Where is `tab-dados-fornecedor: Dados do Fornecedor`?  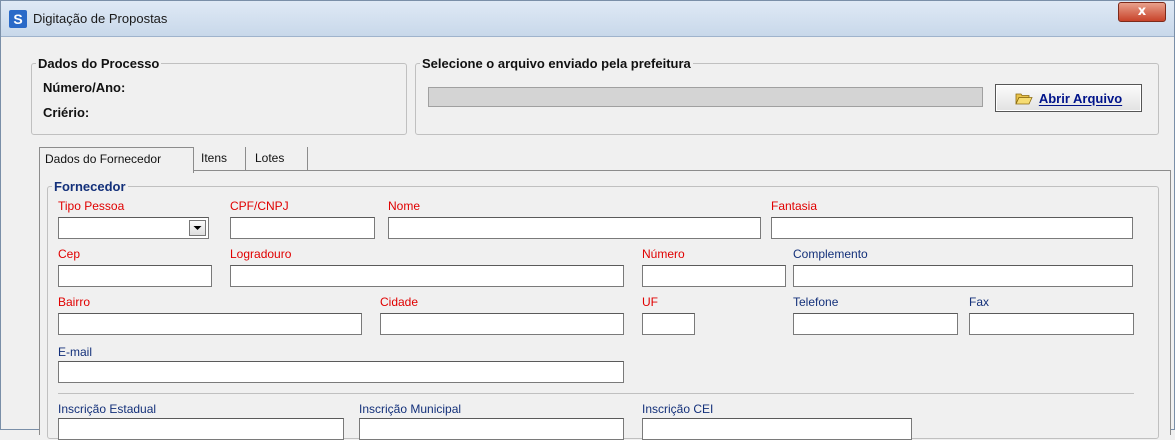 tab-dados-fornecedor: Dados do Fornecedor is located at coordinates (116, 160).